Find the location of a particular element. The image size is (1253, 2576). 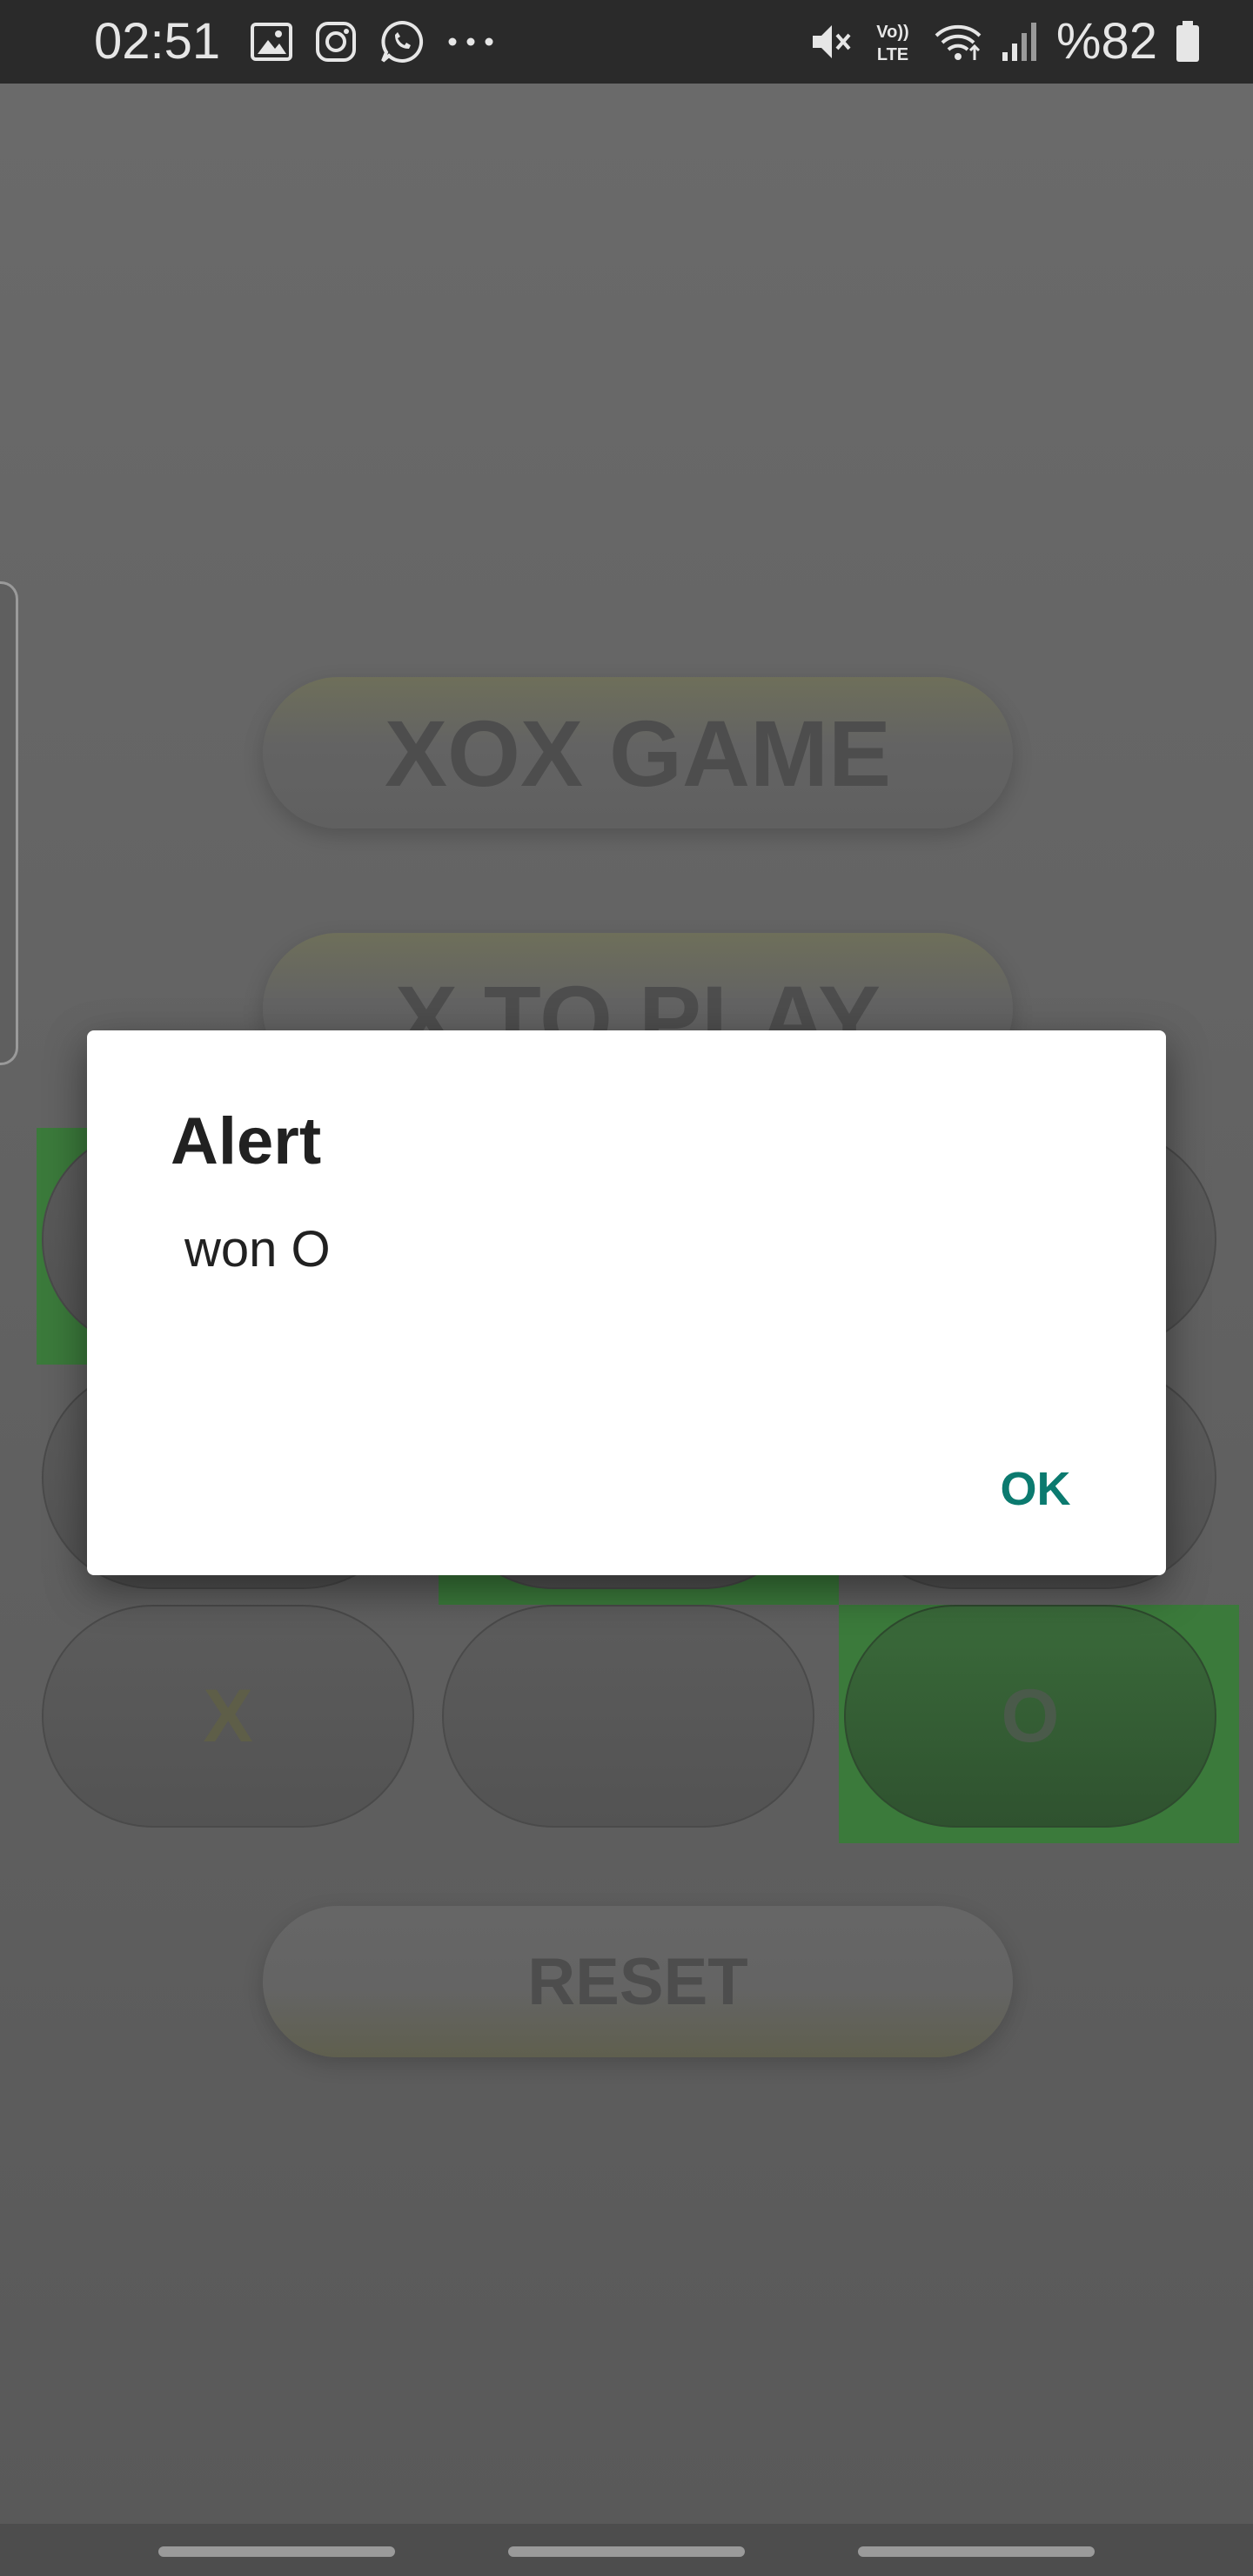

svg-text: LTE is located at coordinates (893, 55).